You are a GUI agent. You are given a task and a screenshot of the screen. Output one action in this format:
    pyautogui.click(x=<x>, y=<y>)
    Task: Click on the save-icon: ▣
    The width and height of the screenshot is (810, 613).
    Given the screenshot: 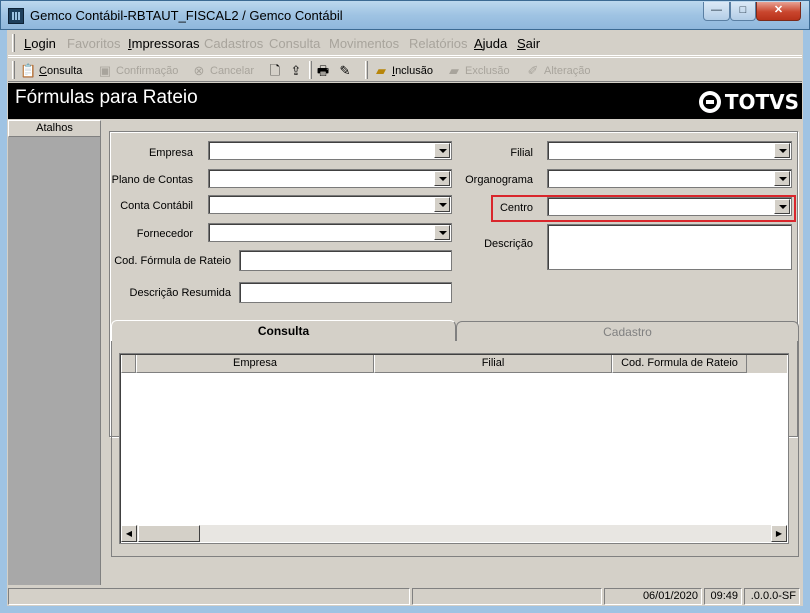 What is the action you would take?
    pyautogui.click(x=105, y=70)
    